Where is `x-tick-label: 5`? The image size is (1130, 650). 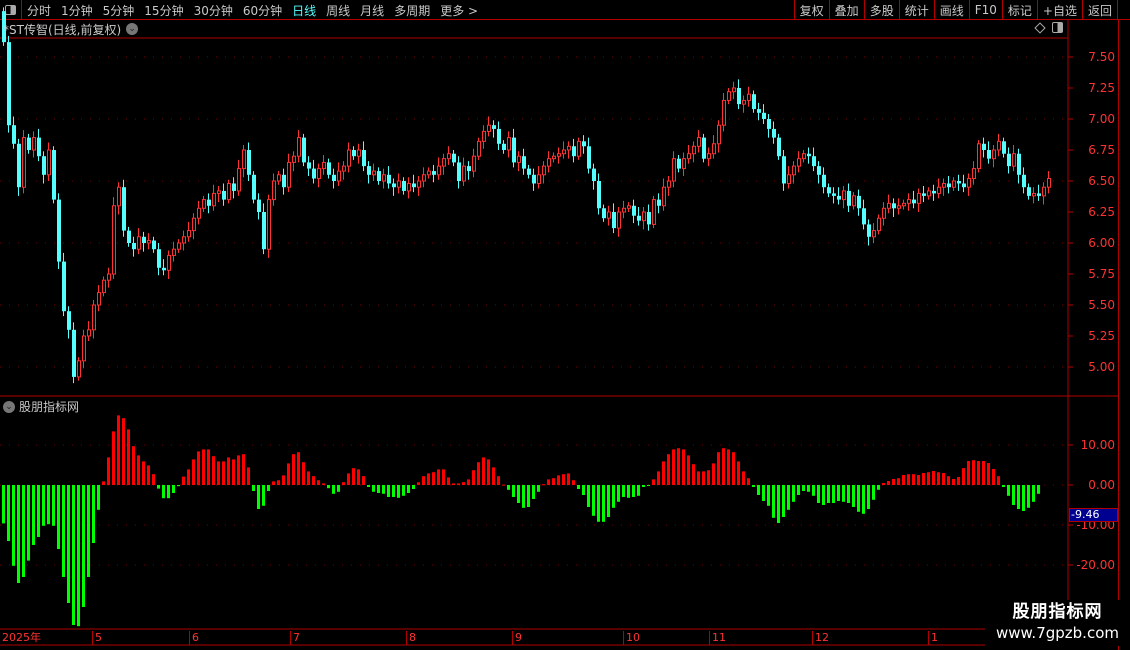 x-tick-label: 5 is located at coordinates (97, 638).